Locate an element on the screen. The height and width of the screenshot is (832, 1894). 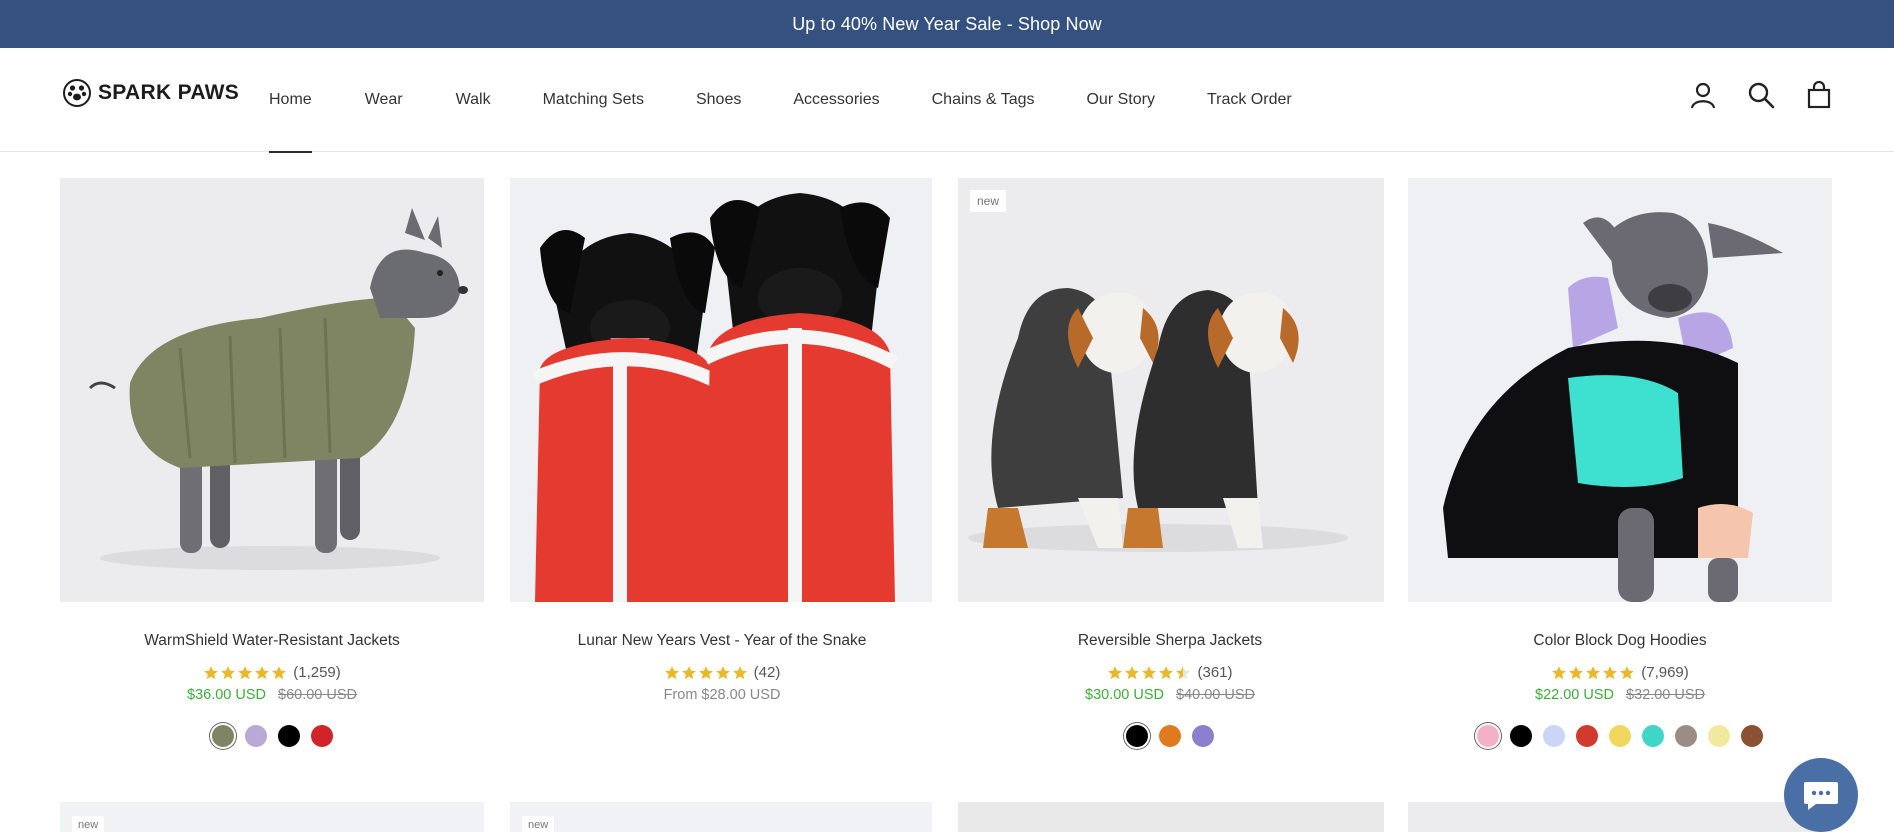
product-title: Color Block Dog Hoodies is located at coordinates (1620, 641).